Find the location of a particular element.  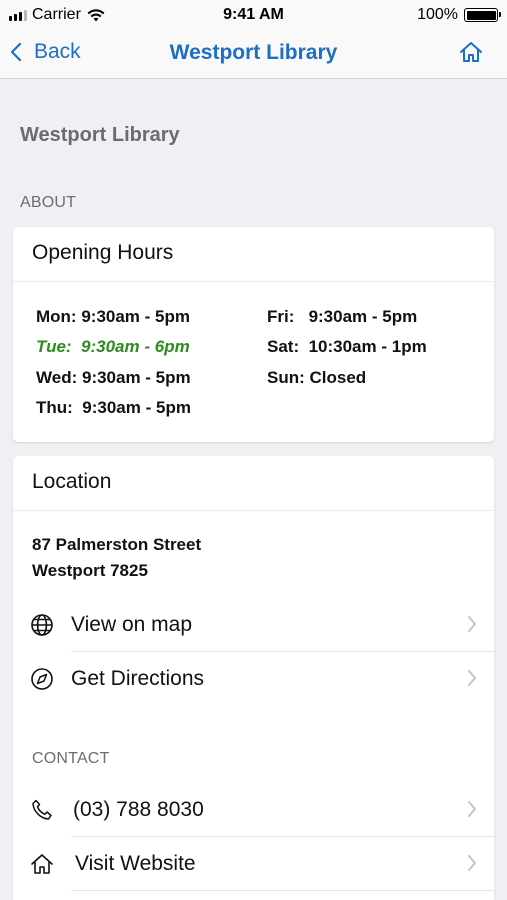

navigation-arrow-icon is located at coordinates (42, 679).